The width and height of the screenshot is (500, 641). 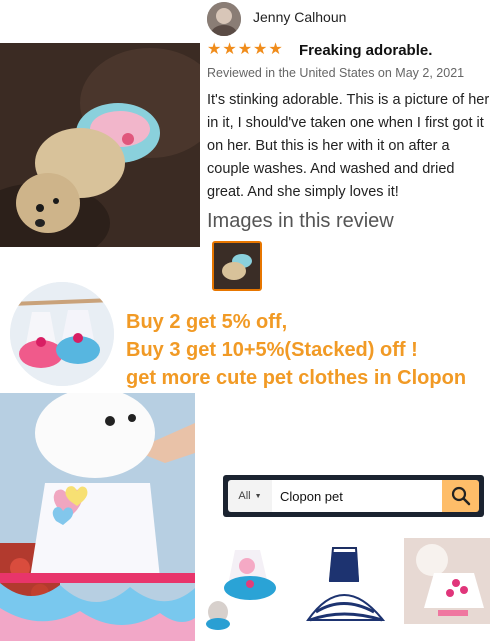 I want to click on search-button, so click(x=460, y=496).